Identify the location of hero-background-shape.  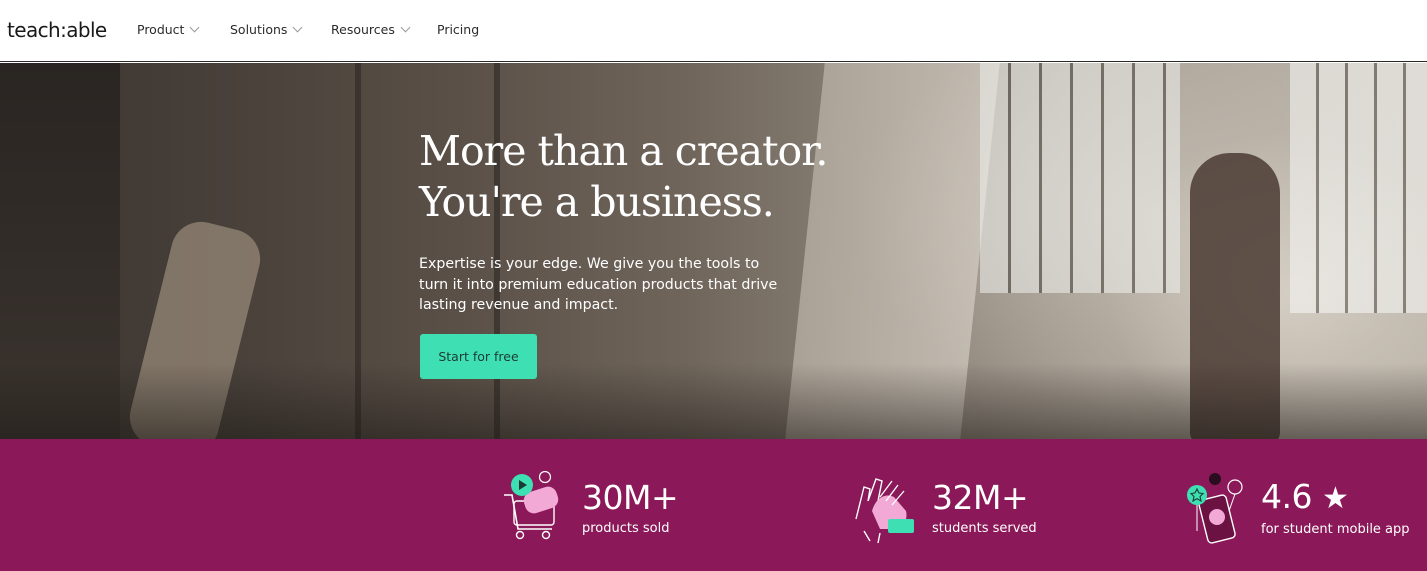
(713, 401).